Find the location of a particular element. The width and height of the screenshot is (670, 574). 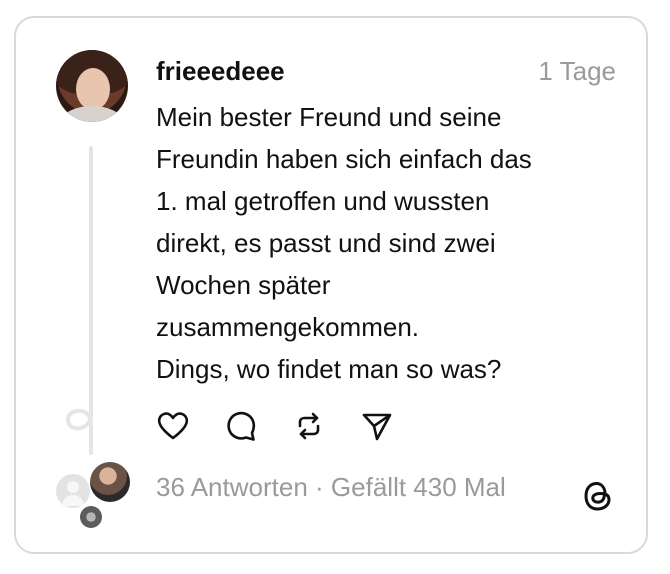

heart-icon is located at coordinates (173, 426).